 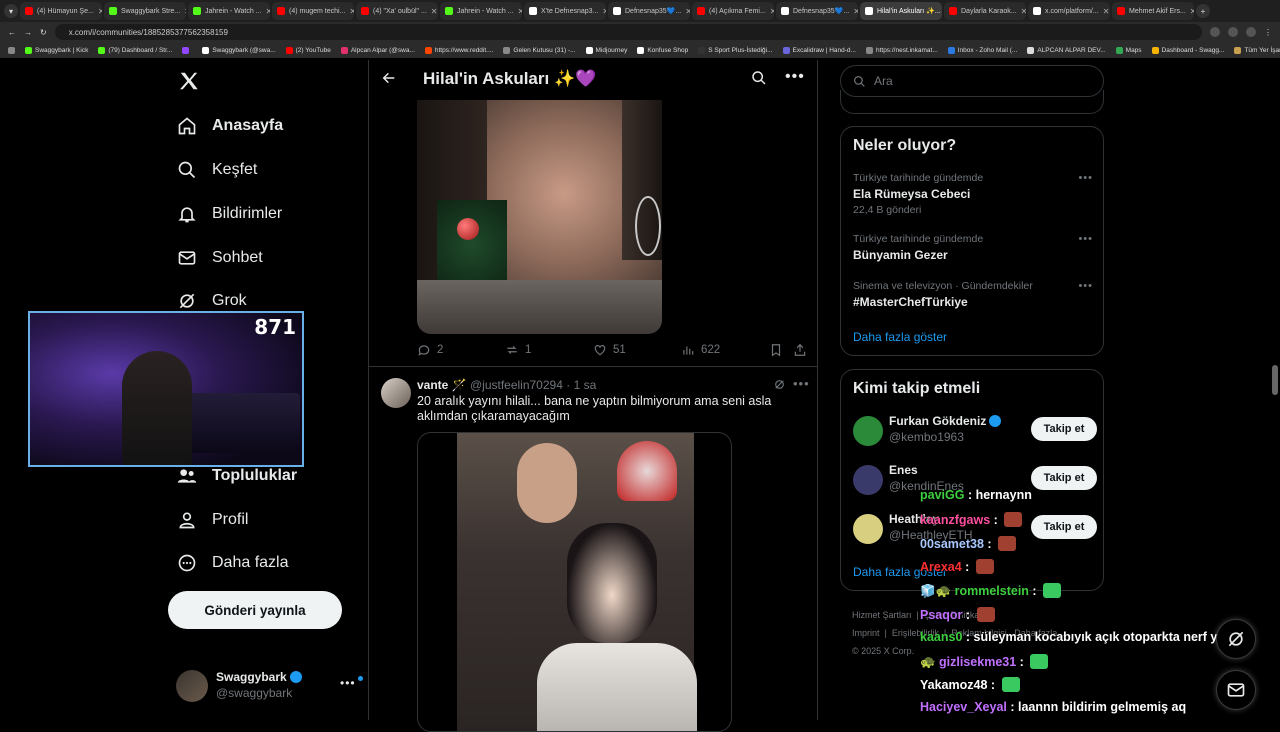 What do you see at coordinates (11, 11) in the screenshot?
I see `tab-search-icon: ▾` at bounding box center [11, 11].